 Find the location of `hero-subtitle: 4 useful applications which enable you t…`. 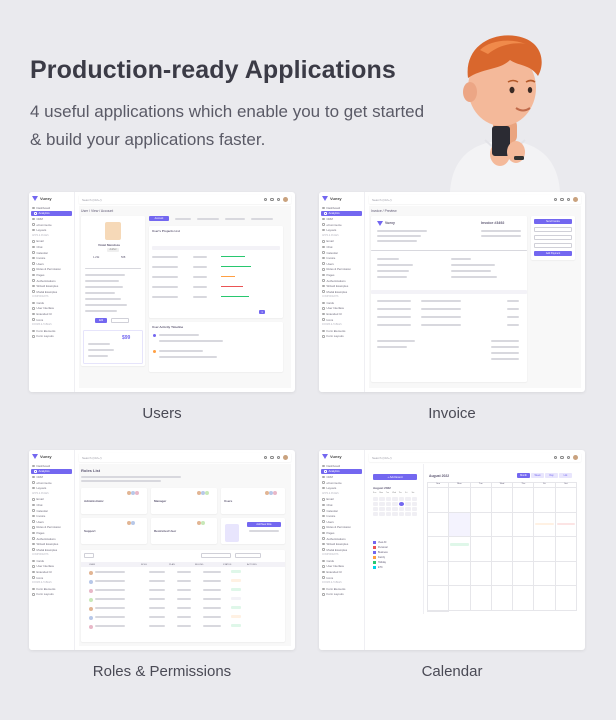

hero-subtitle: 4 useful applications which enable you t… is located at coordinates (227, 125).